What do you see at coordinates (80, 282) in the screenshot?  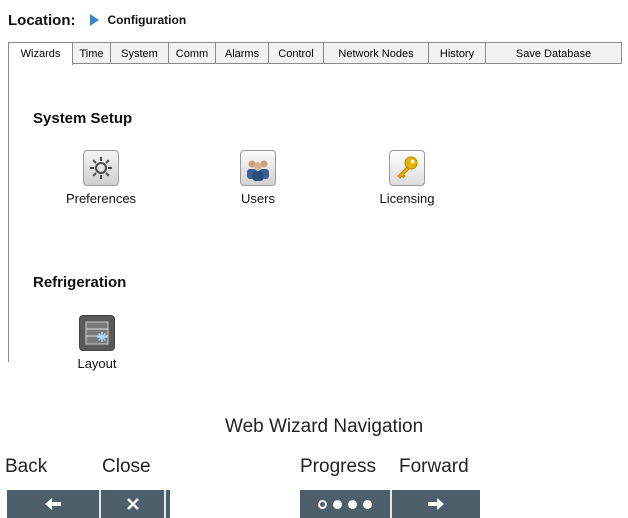 I see `section-title-refrigeration: Refrigeration` at bounding box center [80, 282].